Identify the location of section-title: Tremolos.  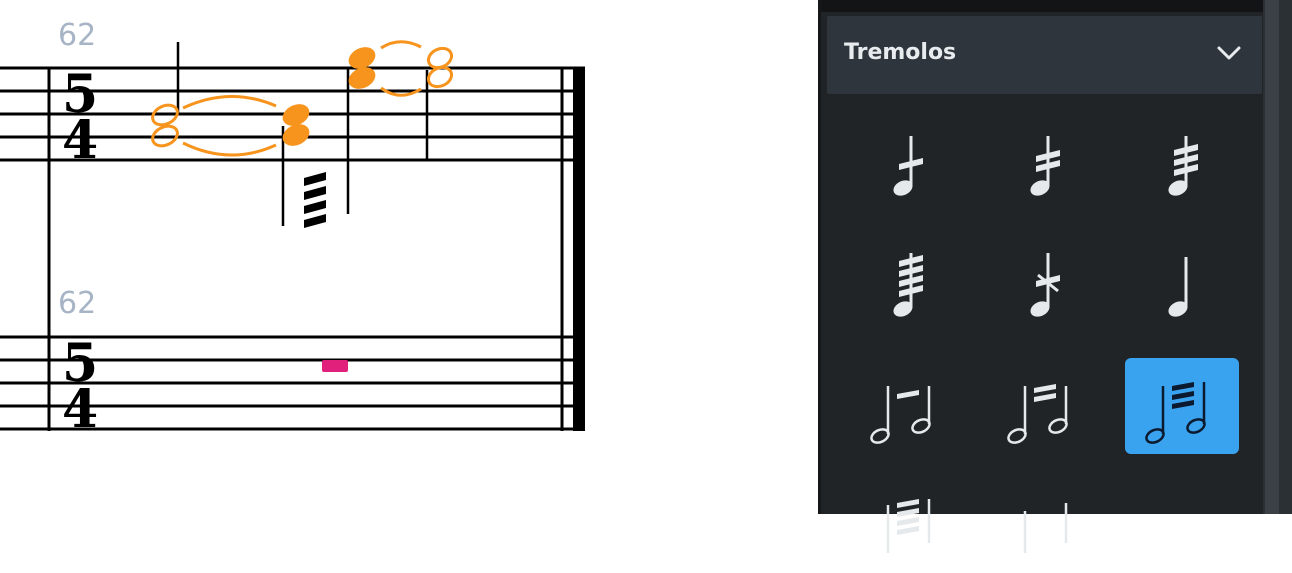
(900, 52).